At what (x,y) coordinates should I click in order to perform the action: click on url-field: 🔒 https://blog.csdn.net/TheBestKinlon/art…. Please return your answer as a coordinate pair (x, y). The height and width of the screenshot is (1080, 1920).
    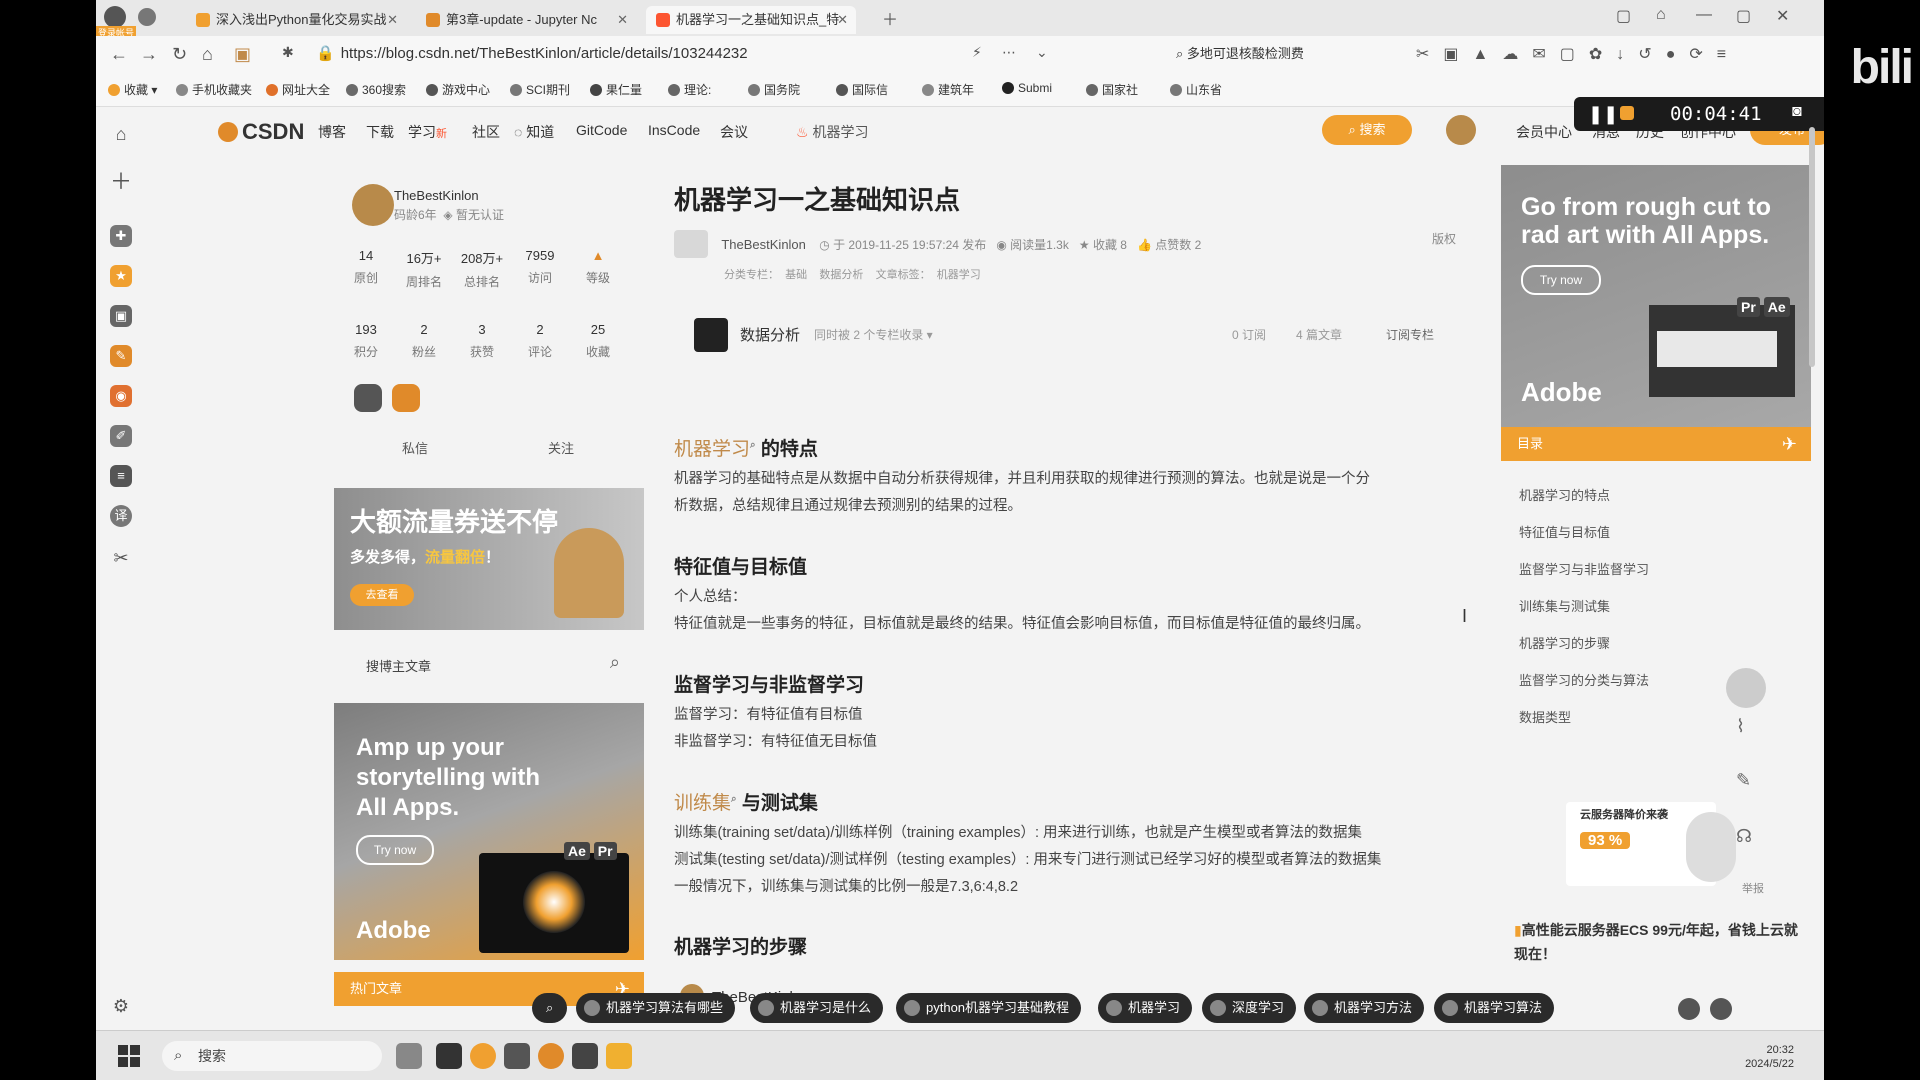
    Looking at the image, I should click on (696, 54).